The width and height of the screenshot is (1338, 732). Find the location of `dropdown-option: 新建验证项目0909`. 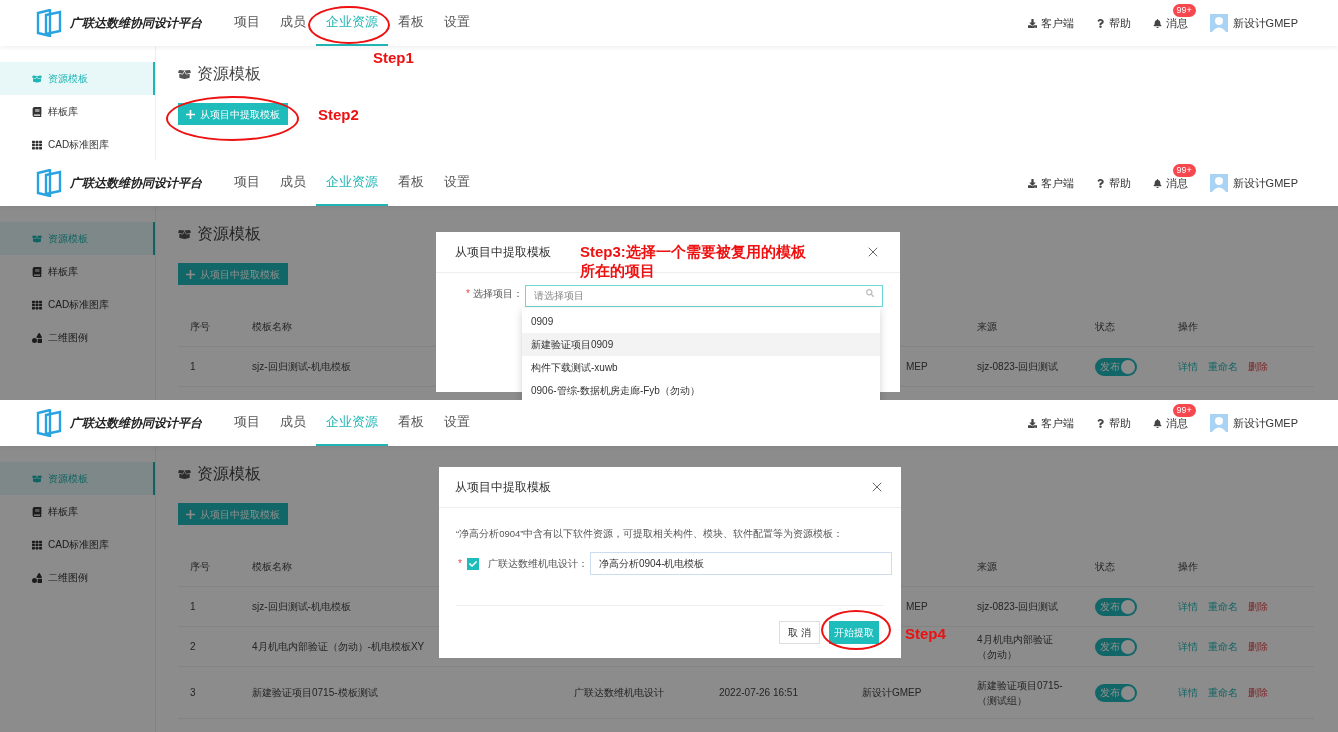

dropdown-option: 新建验证项目0909 is located at coordinates (701, 344).